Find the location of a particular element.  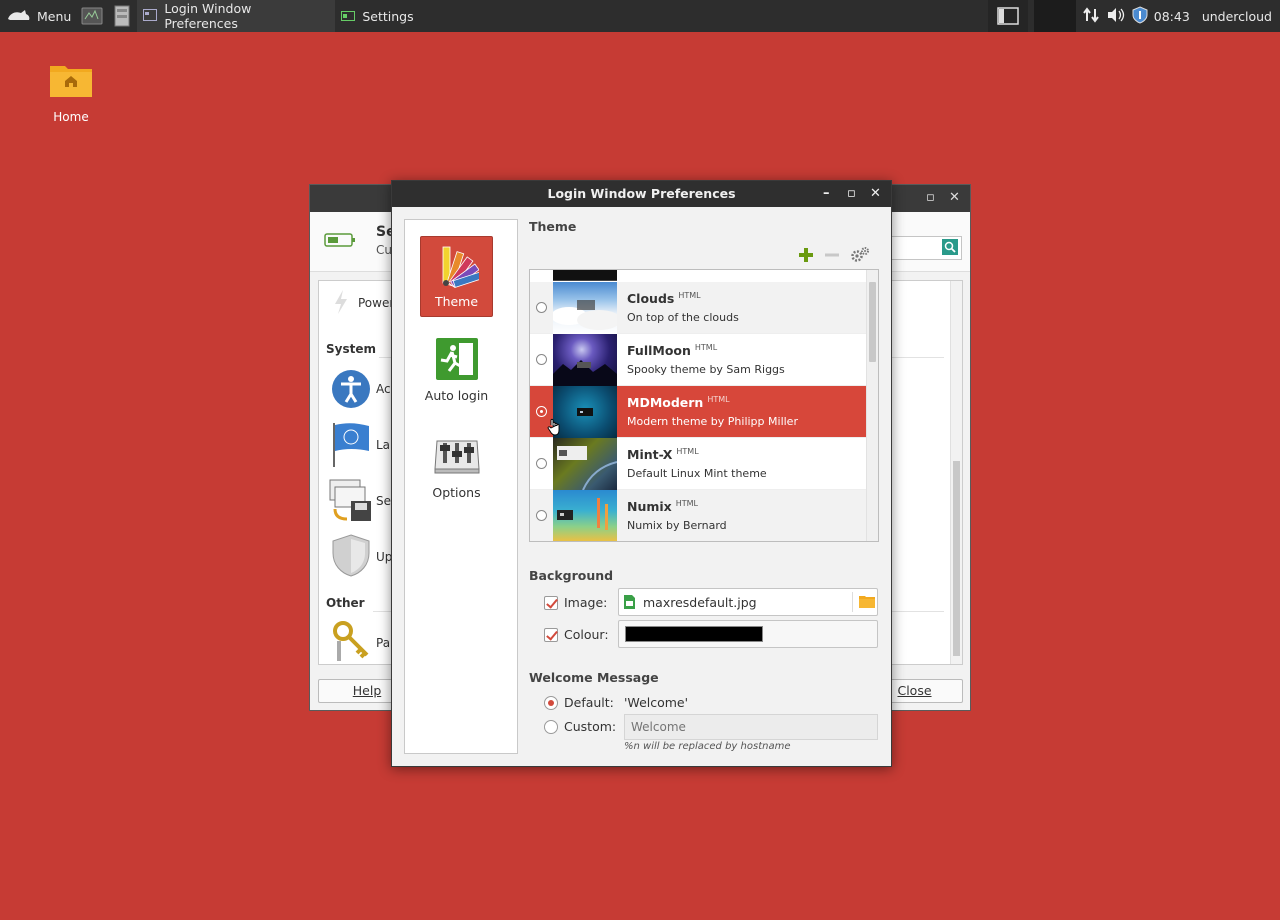

sessions-item: Se is located at coordinates (383, 501).